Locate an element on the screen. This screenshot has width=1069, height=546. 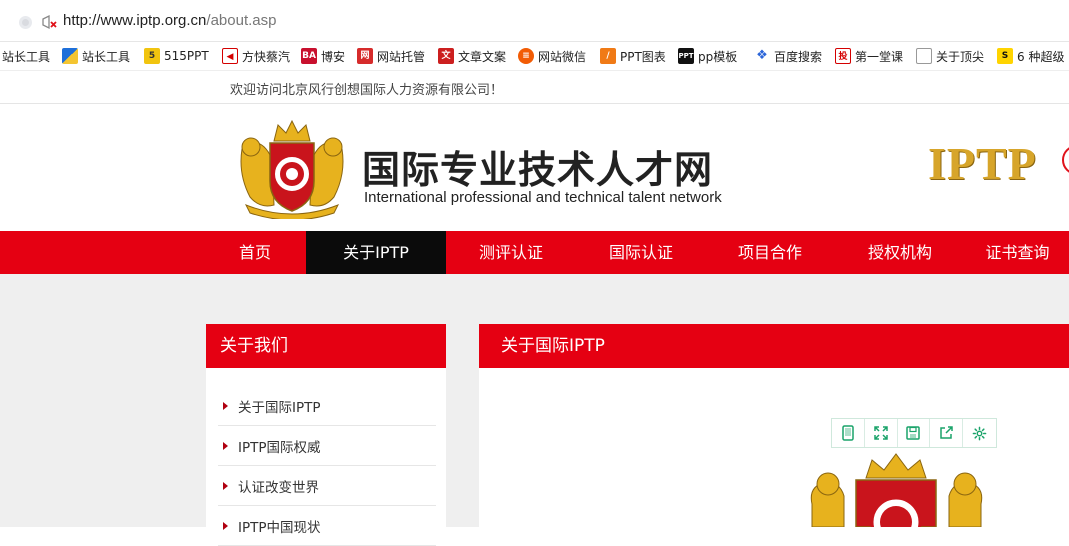
bookmark-item: PPT pp模板 is located at coordinates (707, 56).